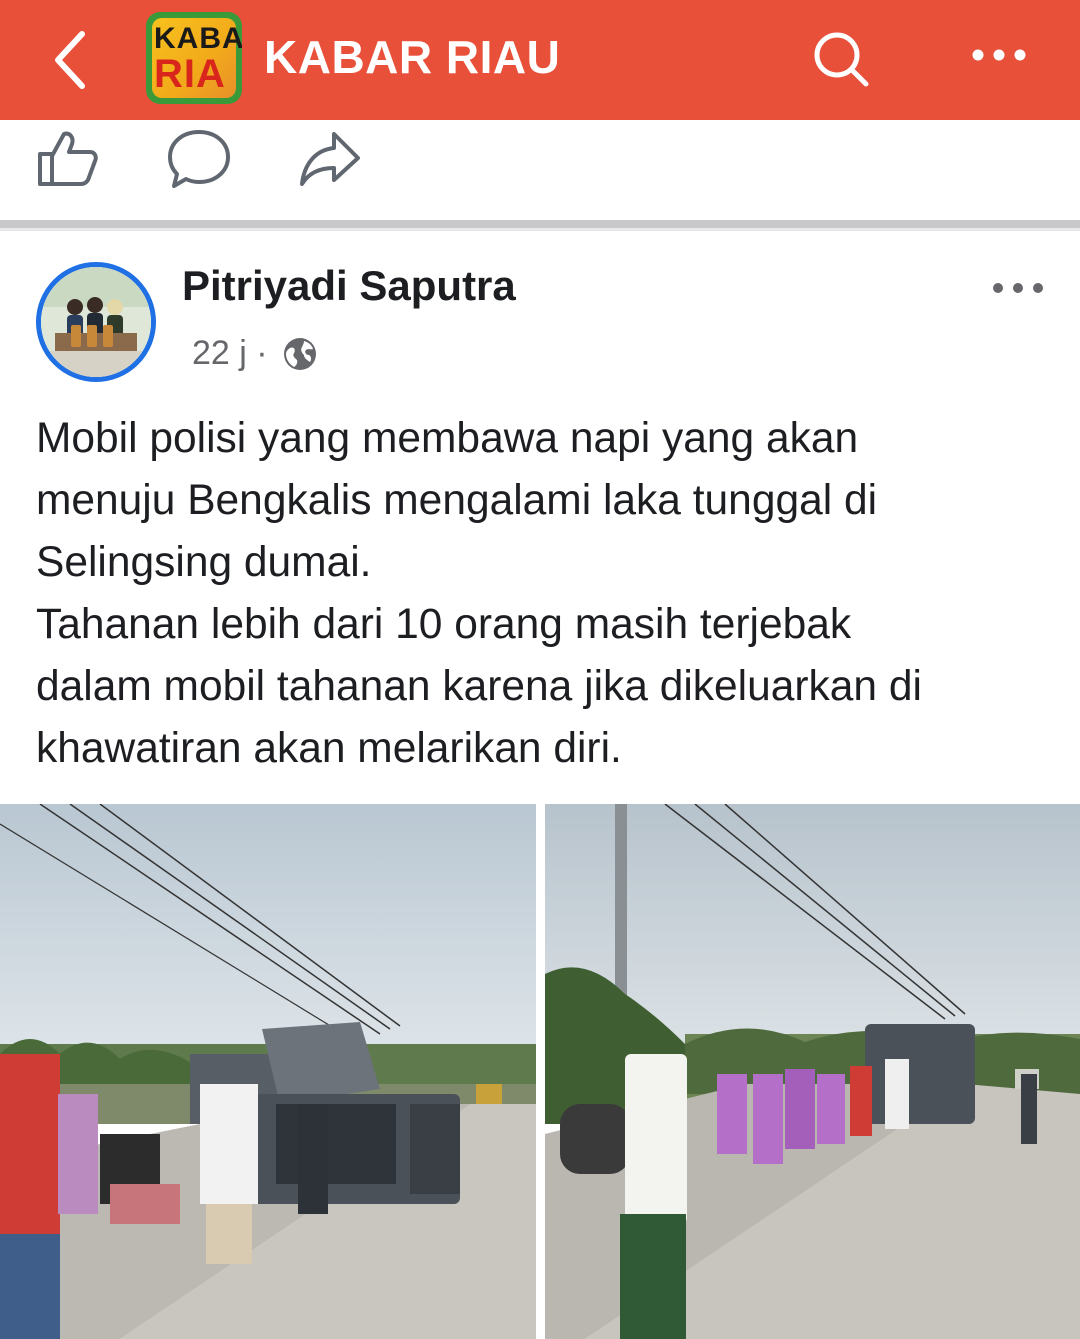 The image size is (1080, 1339). What do you see at coordinates (349, 286) in the screenshot?
I see `post-author-name: Pitriyadi Saputra` at bounding box center [349, 286].